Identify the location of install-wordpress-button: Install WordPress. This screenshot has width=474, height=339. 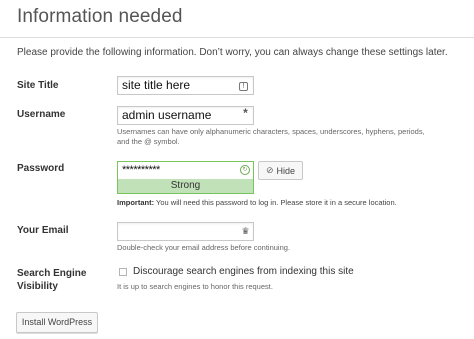
(57, 322).